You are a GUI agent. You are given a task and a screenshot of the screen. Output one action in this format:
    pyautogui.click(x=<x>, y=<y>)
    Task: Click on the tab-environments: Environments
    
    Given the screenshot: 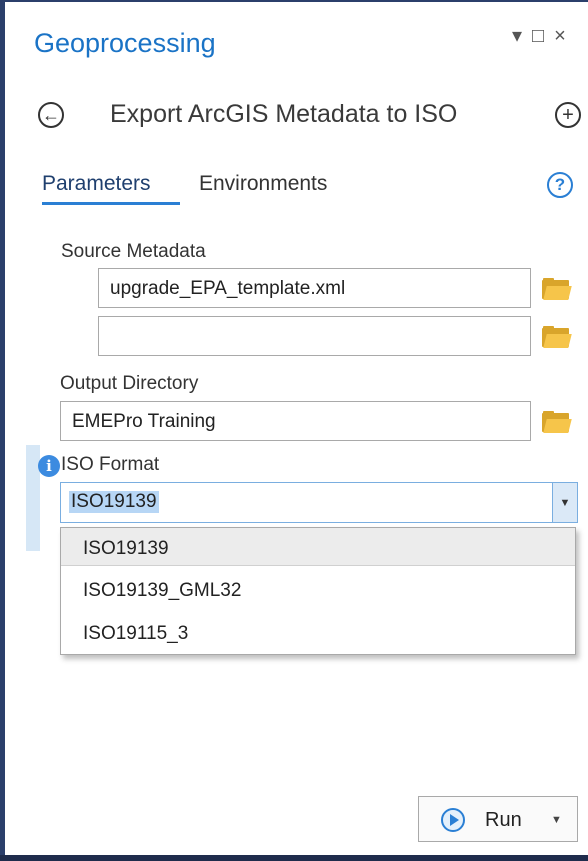 What is the action you would take?
    pyautogui.click(x=263, y=184)
    